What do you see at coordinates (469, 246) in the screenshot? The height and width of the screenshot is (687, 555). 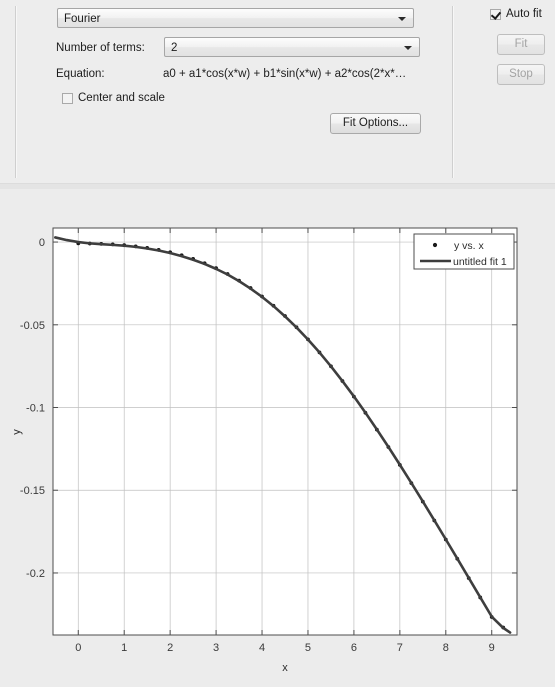 I see `legend-label: y vs. x` at bounding box center [469, 246].